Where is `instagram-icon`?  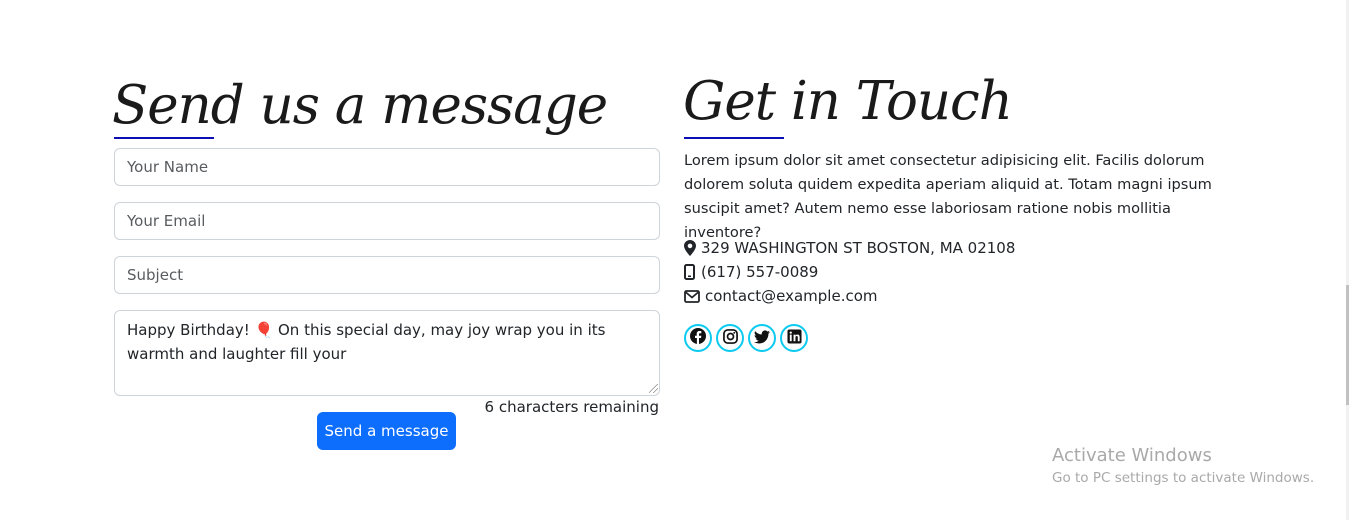
instagram-icon is located at coordinates (730, 338).